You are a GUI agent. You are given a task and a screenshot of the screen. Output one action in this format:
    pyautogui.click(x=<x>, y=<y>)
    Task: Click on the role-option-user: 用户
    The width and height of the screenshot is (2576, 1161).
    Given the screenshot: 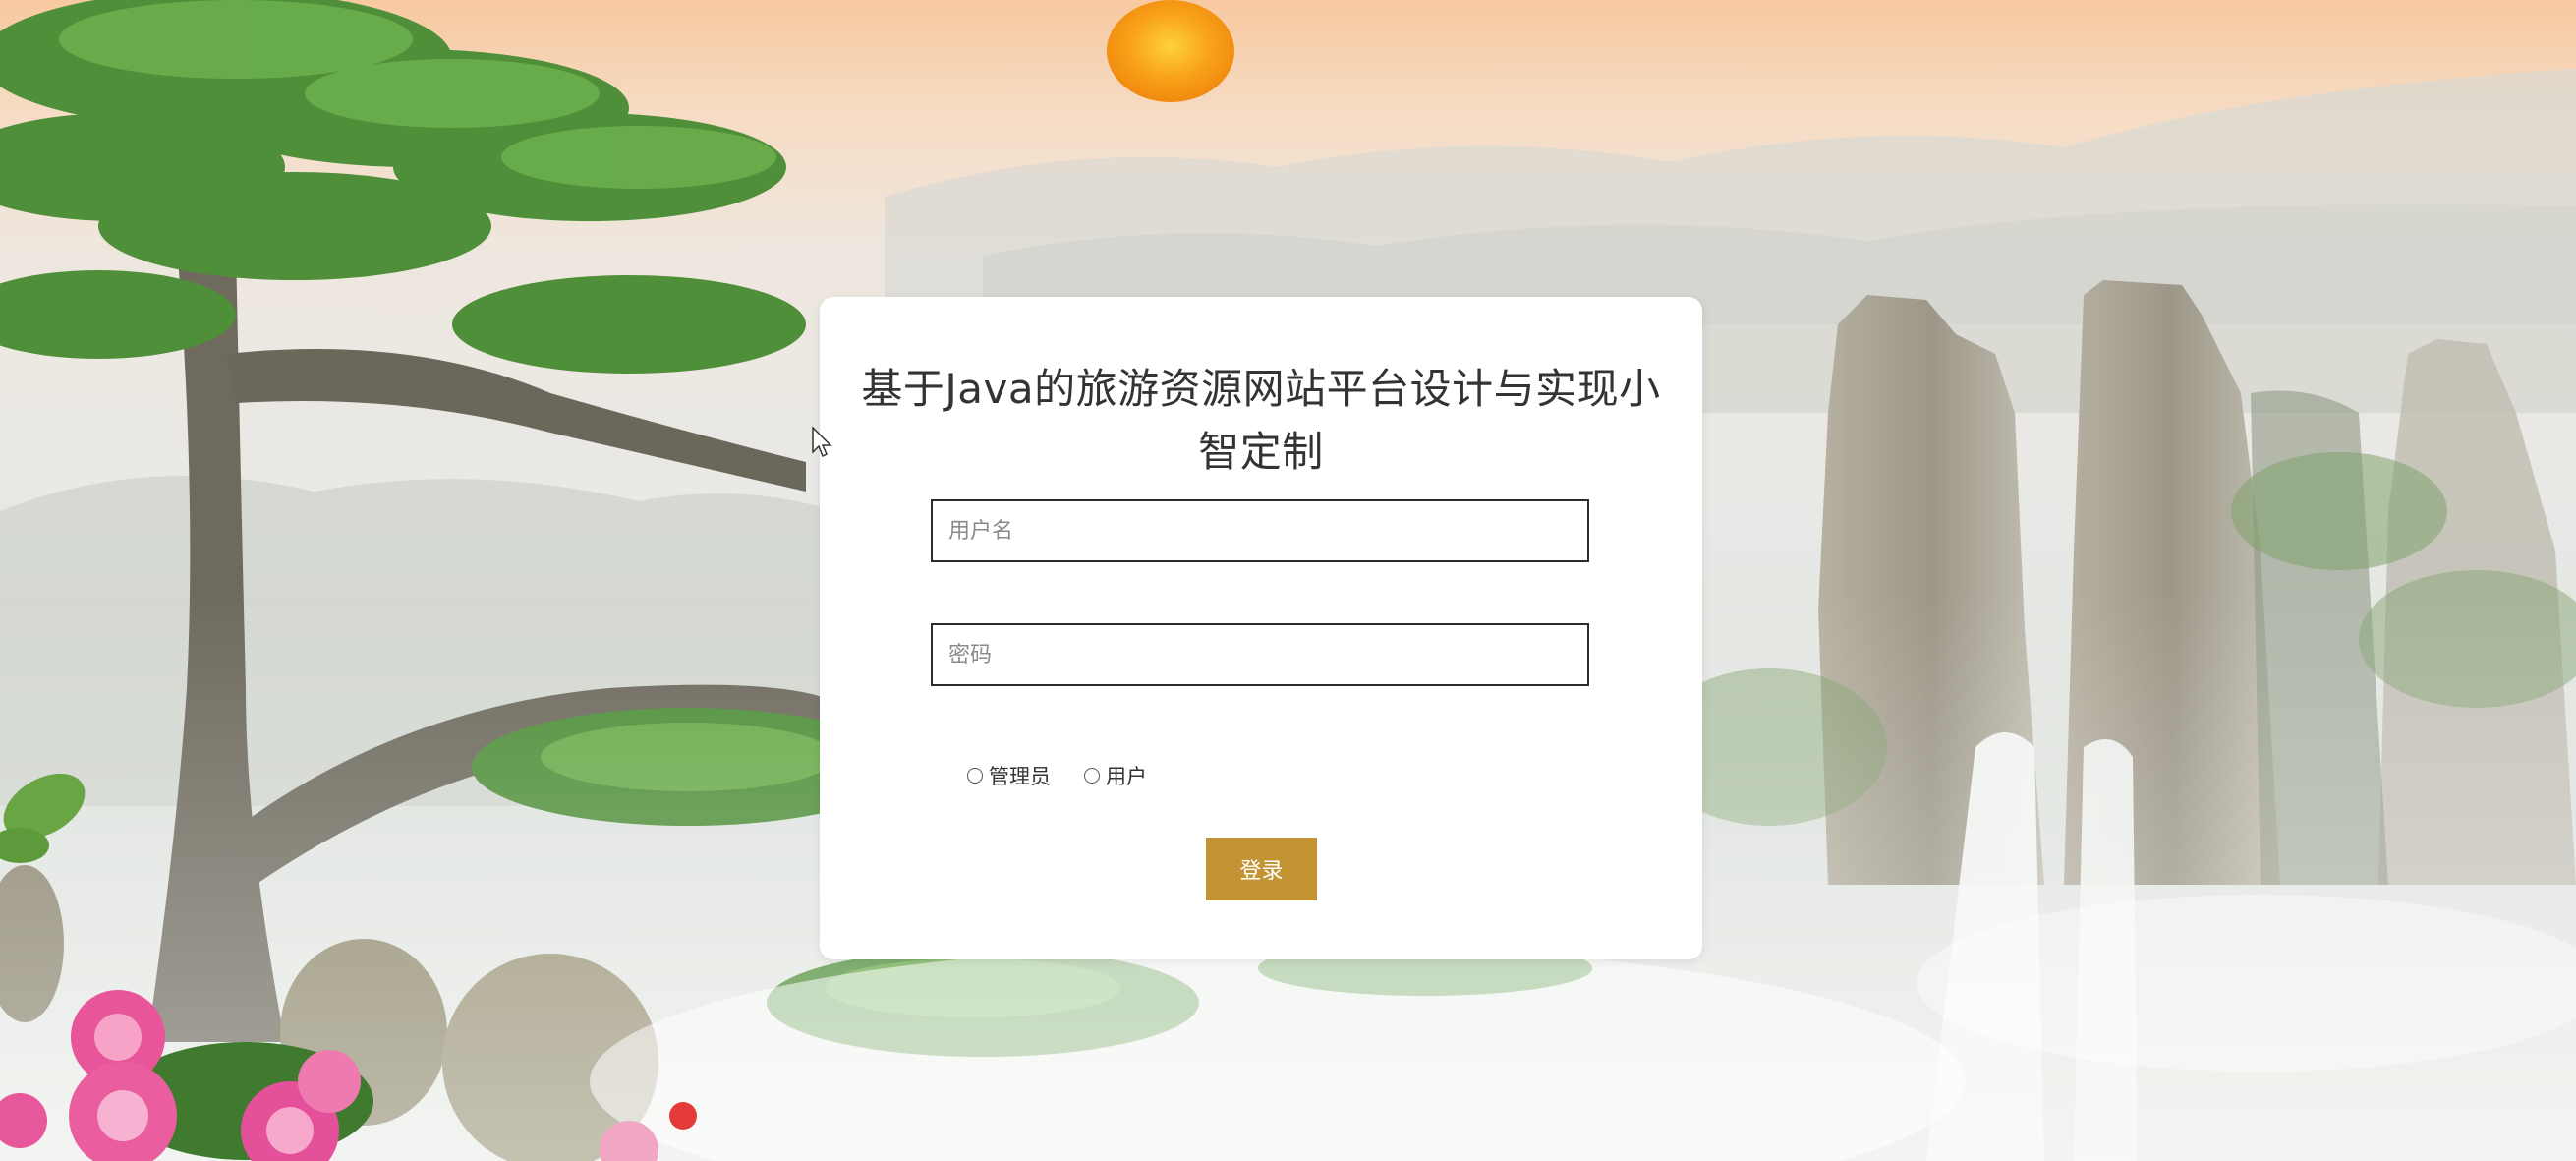 What is the action you would take?
    pyautogui.click(x=1115, y=775)
    